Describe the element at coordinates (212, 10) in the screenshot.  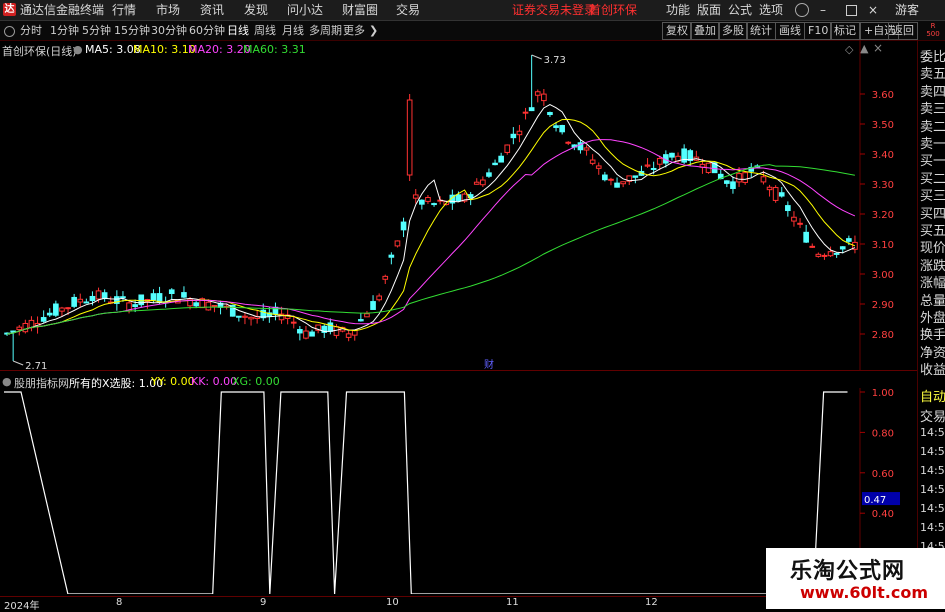
I see `menu-zixun: 资讯` at that location.